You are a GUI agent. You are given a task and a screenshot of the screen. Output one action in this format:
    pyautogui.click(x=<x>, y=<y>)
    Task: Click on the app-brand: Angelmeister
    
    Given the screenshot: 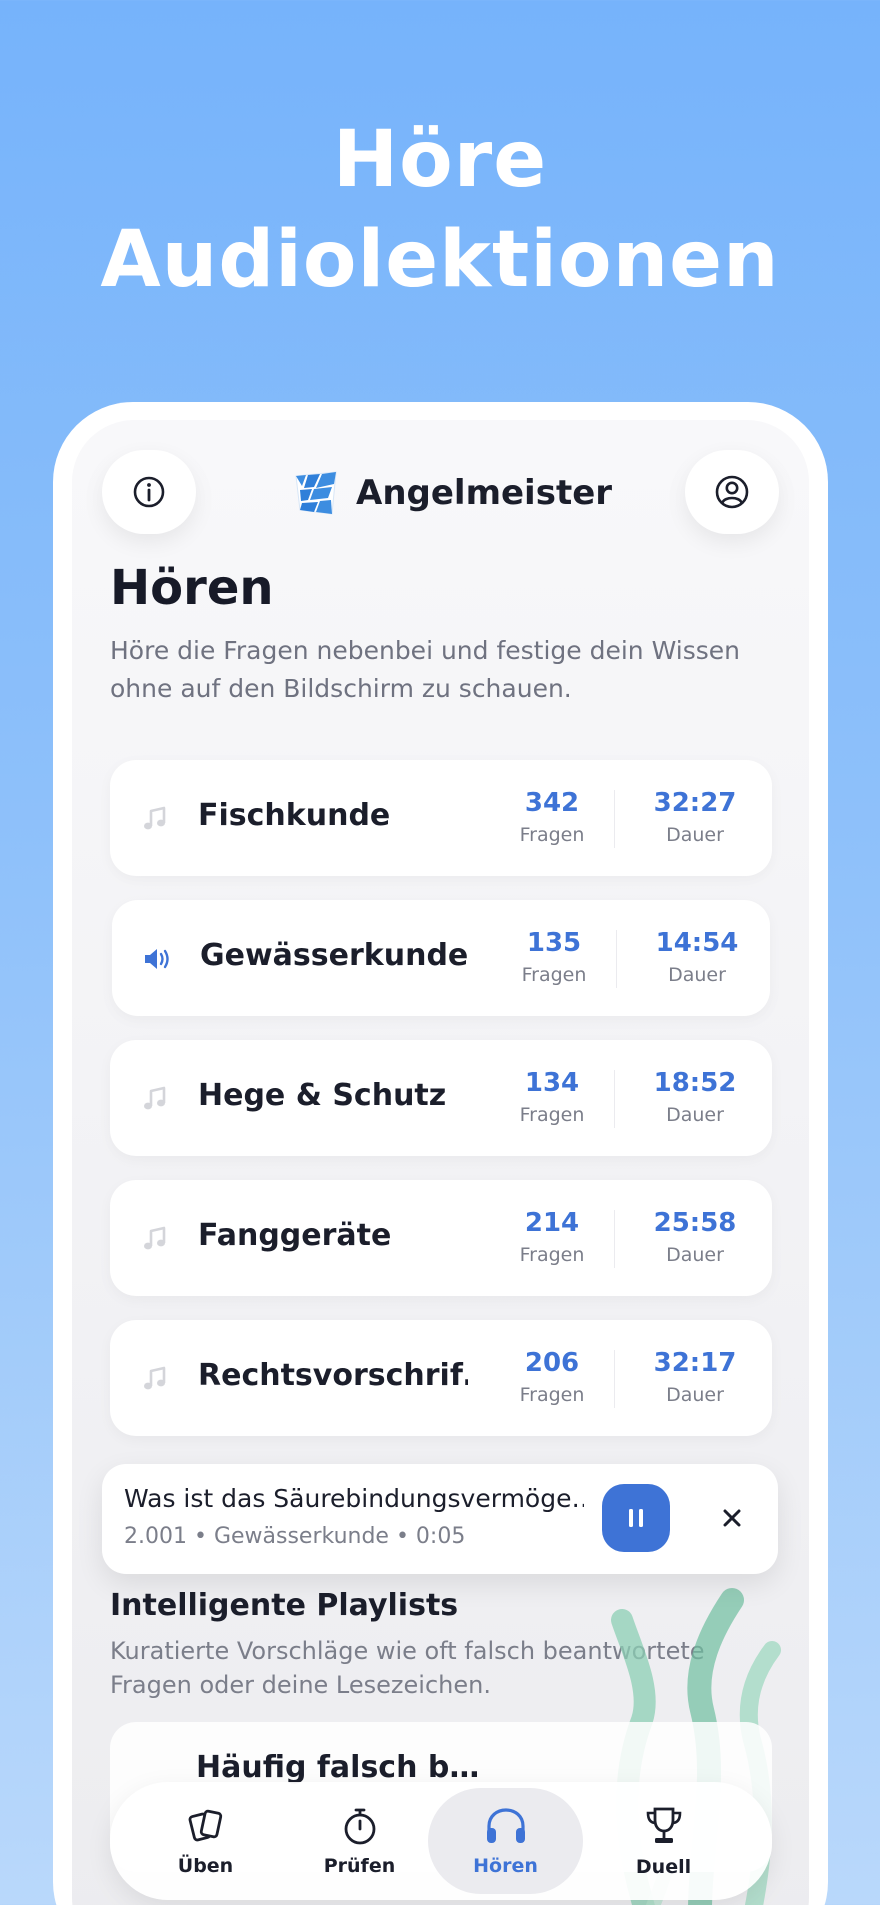 What is the action you would take?
    pyautogui.click(x=452, y=493)
    